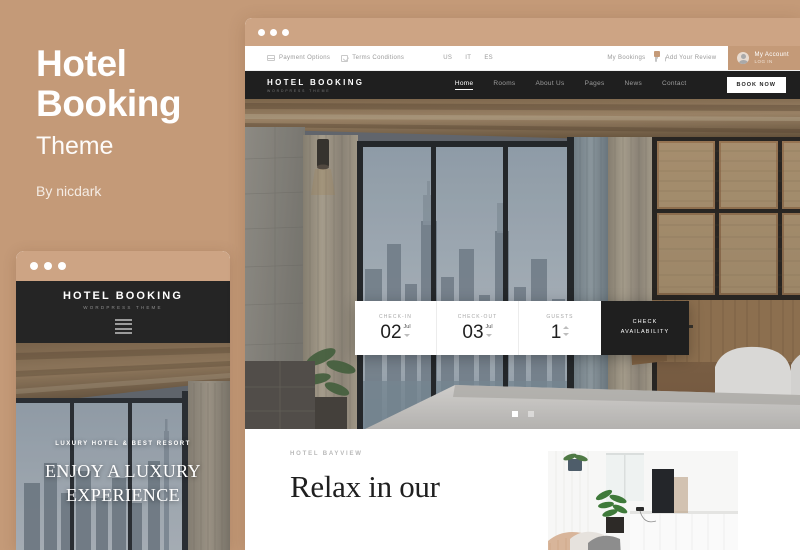  I want to click on terms-conditions-link: Terms Conditions, so click(373, 58).